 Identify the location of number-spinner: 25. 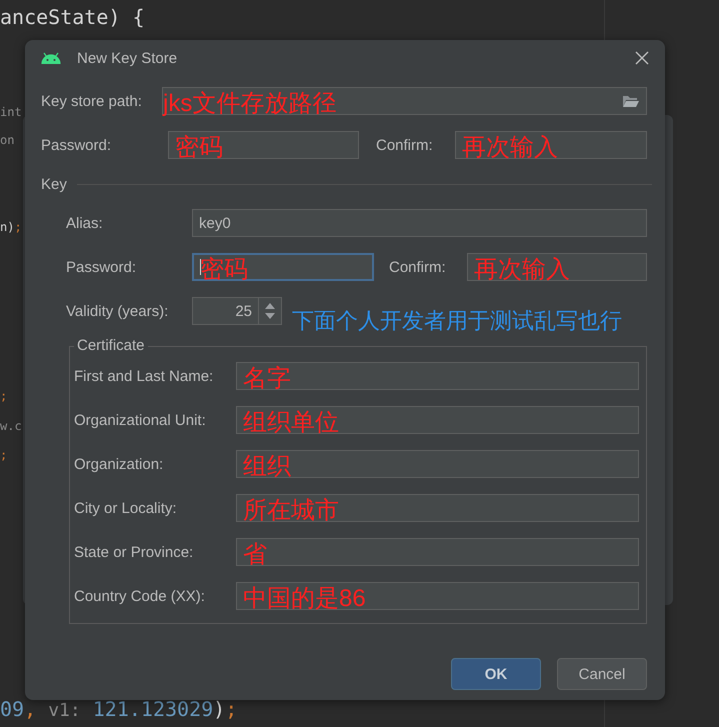
(237, 311).